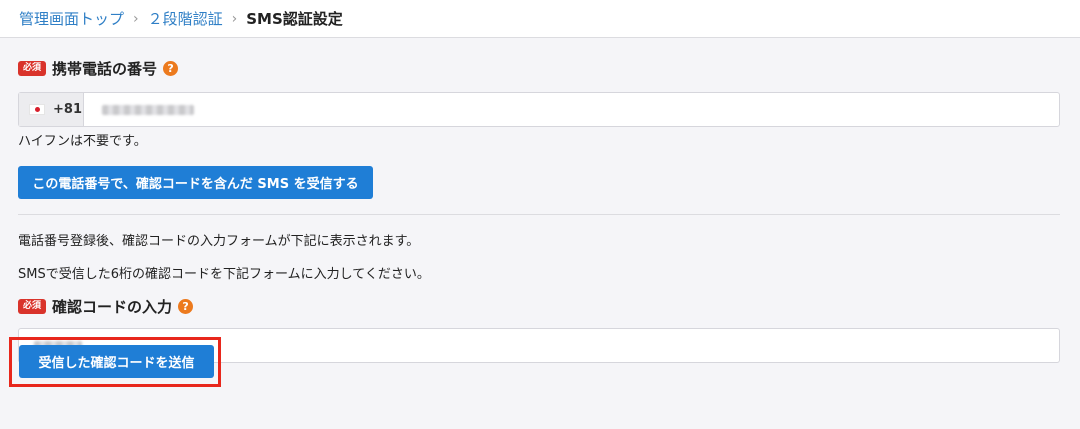 Image resolution: width=1080 pixels, height=429 pixels. What do you see at coordinates (294, 19) in the screenshot?
I see `breadcrumb-current: SMS認証設定` at bounding box center [294, 19].